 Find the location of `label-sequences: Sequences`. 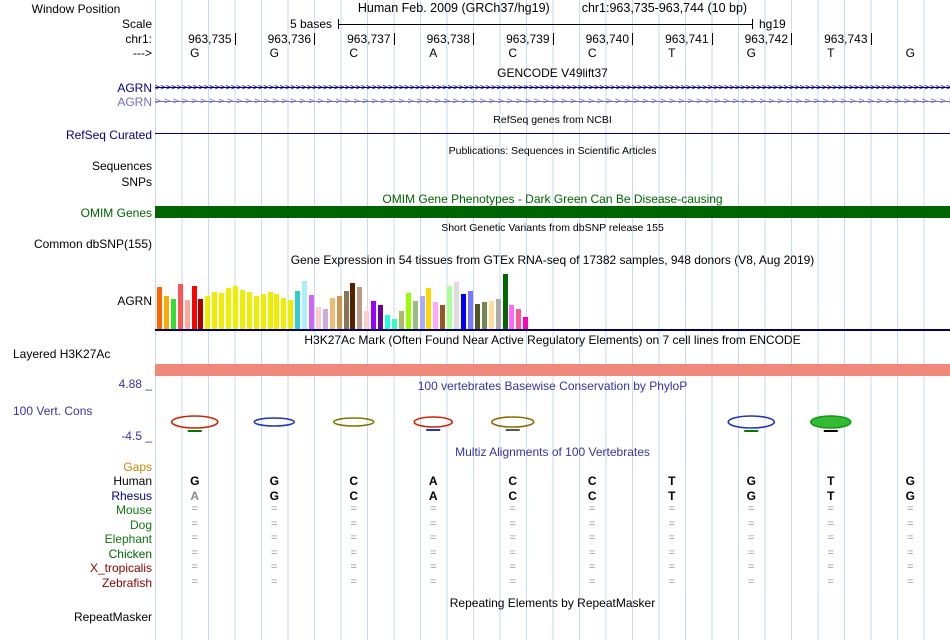

label-sequences: Sequences is located at coordinates (76, 166).